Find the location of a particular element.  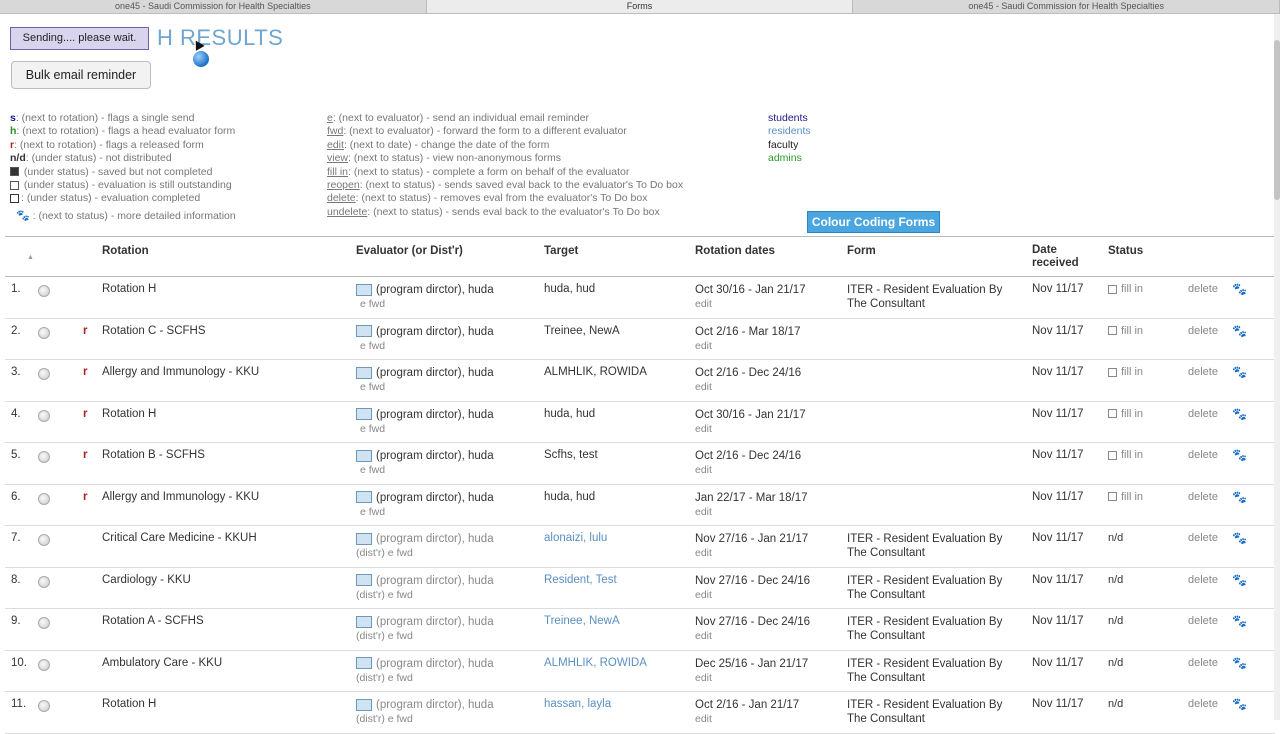

form-name-line1: ITER - Resident Evaluation By is located at coordinates (925, 539).